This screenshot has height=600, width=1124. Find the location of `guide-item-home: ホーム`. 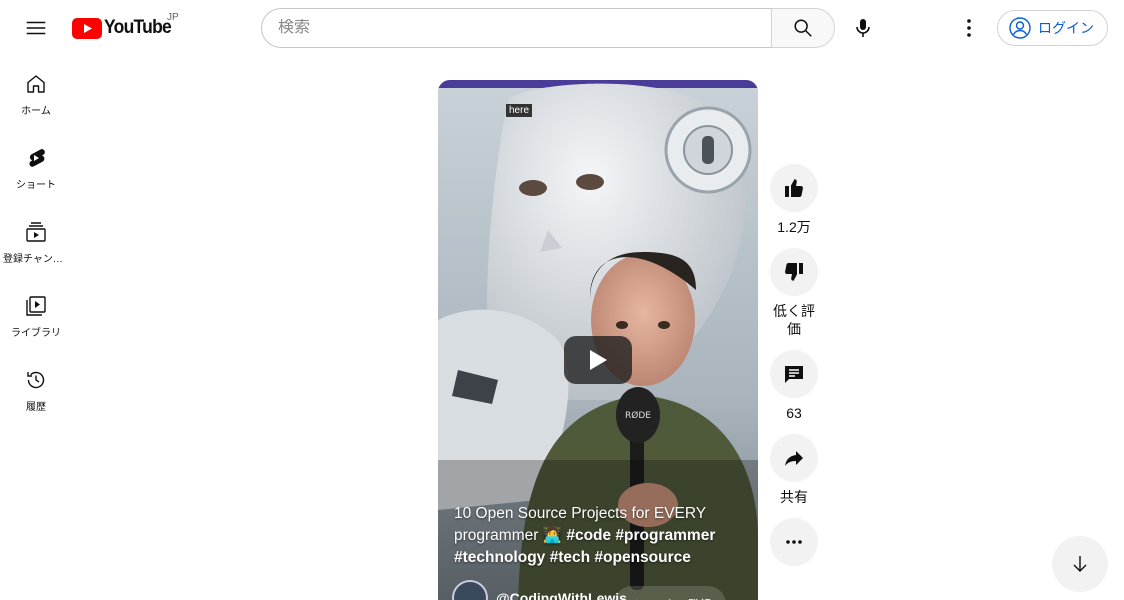

guide-item-home: ホーム is located at coordinates (36, 93).